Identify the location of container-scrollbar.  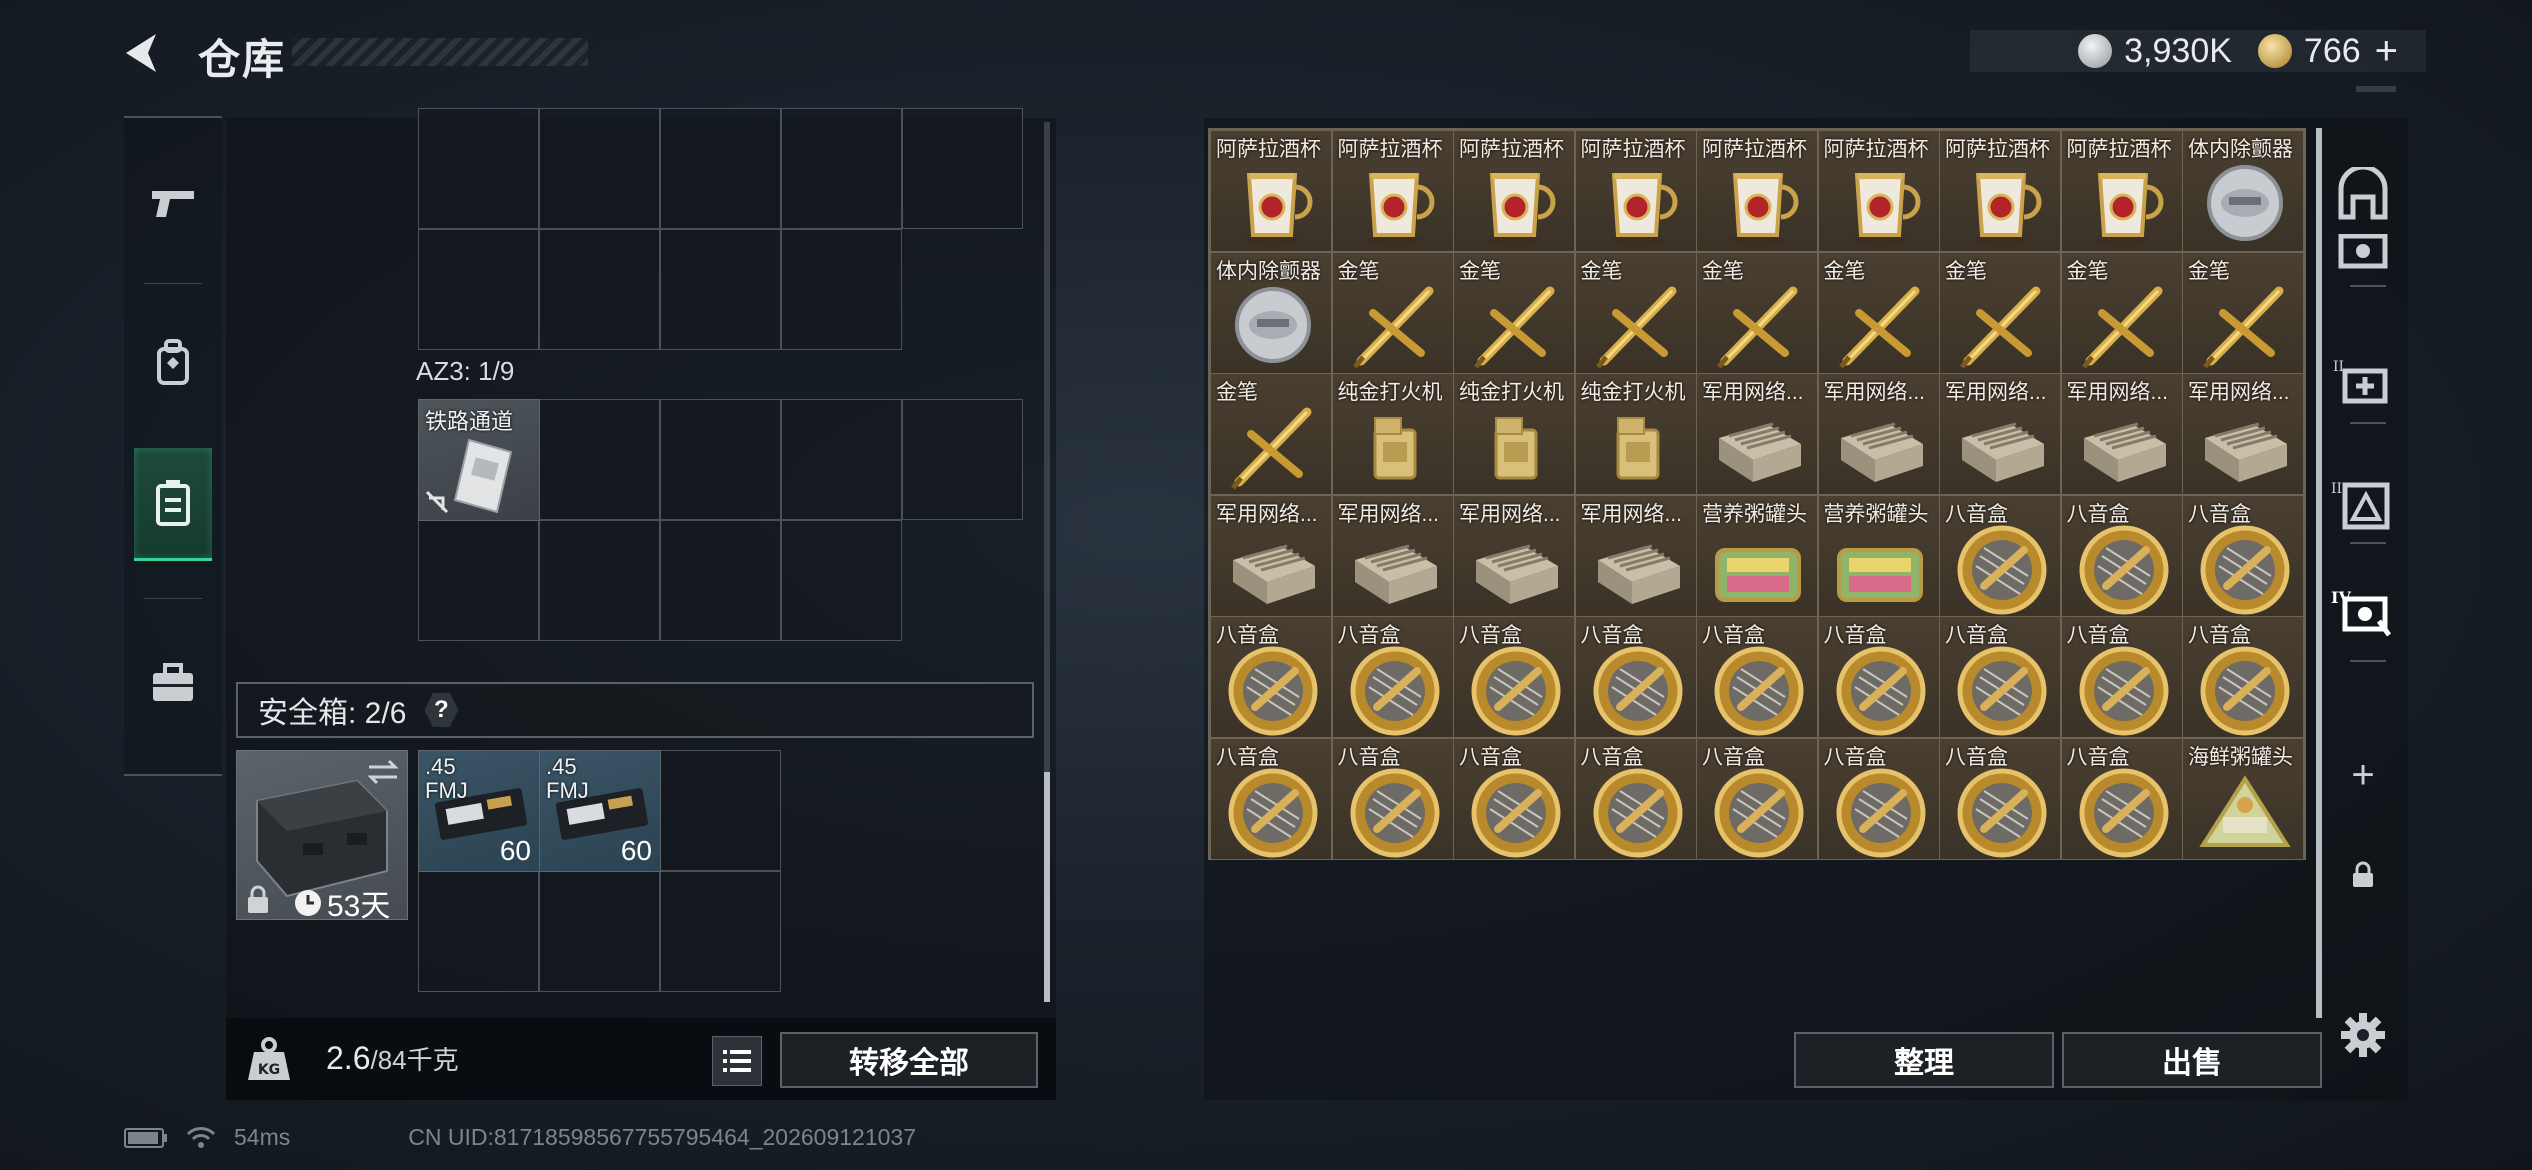
(1047, 562).